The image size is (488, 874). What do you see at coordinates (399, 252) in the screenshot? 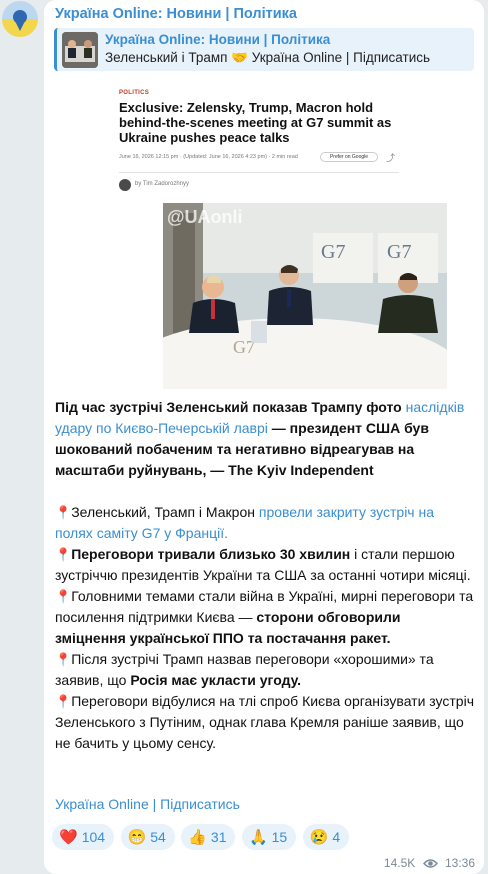
I see `g7-sign-right: G7` at bounding box center [399, 252].